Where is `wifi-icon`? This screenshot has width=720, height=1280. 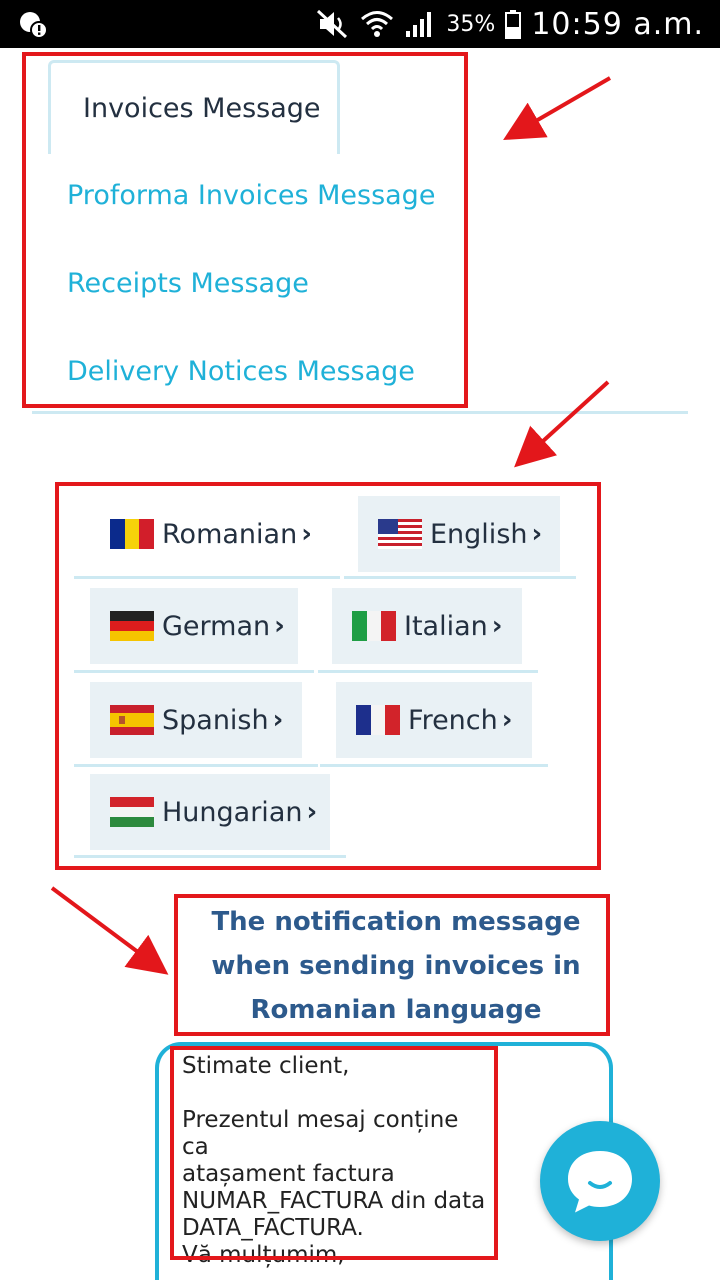
wifi-icon is located at coordinates (377, 24).